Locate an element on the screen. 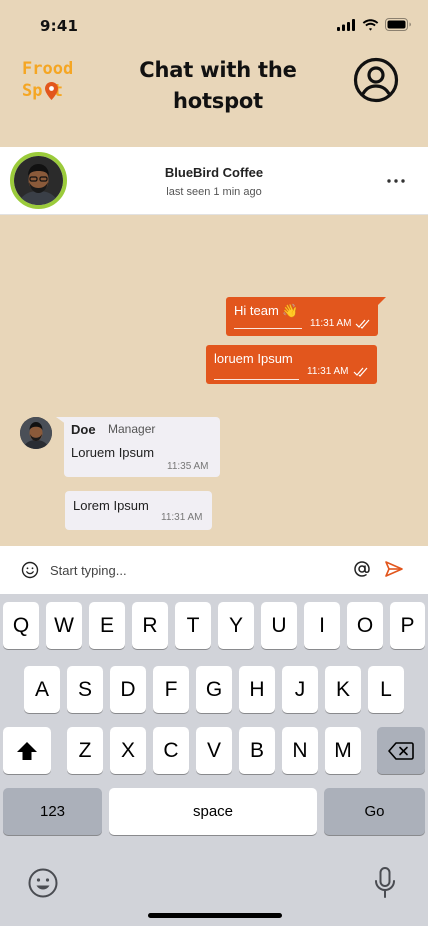  more-horizontal-icon is located at coordinates (396, 181).